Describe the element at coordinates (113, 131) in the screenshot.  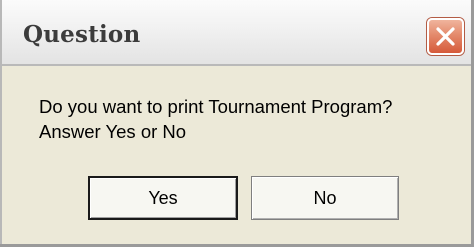
I see `message-line-2: Answer Yes or No` at that location.